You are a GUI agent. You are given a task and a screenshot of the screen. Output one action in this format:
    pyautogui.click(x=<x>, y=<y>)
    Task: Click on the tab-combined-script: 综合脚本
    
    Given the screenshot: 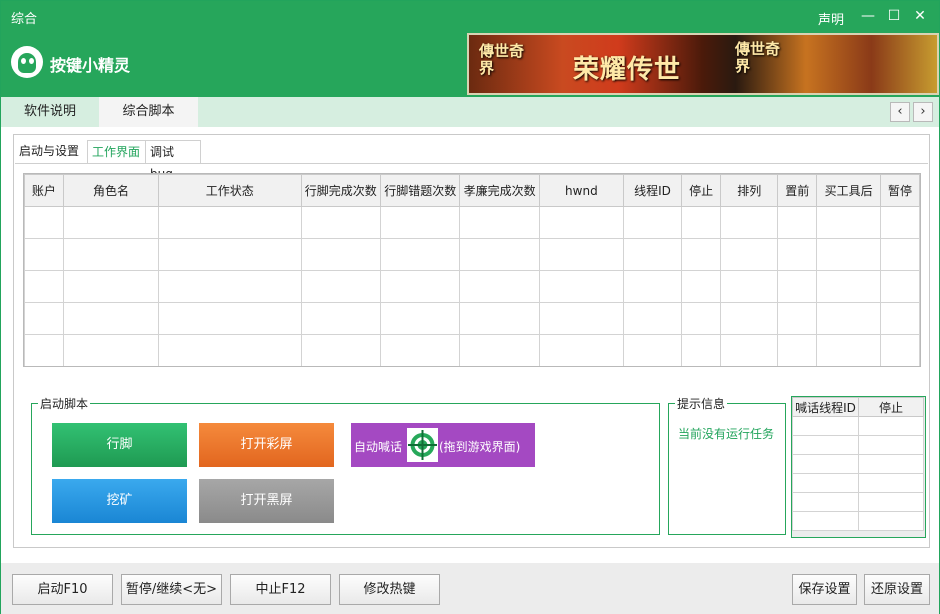 What is the action you would take?
    pyautogui.click(x=148, y=112)
    